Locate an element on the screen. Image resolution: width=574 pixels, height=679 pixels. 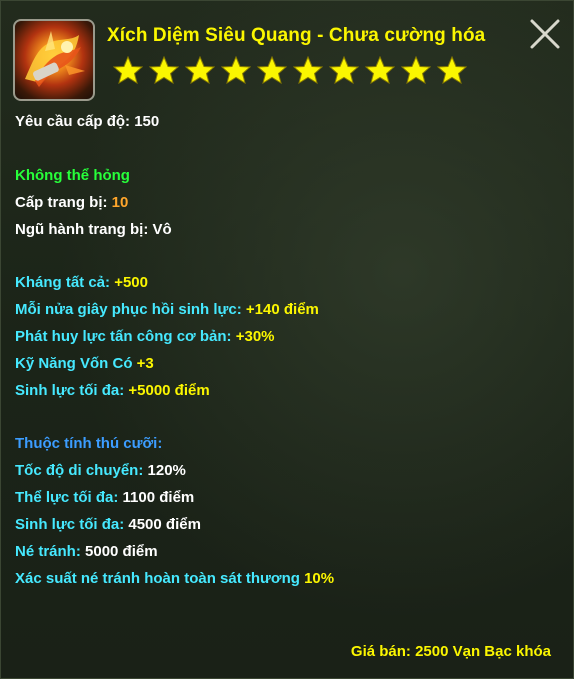
mount-heading: Thuộc tính thú cưỡi: is located at coordinates (89, 443).